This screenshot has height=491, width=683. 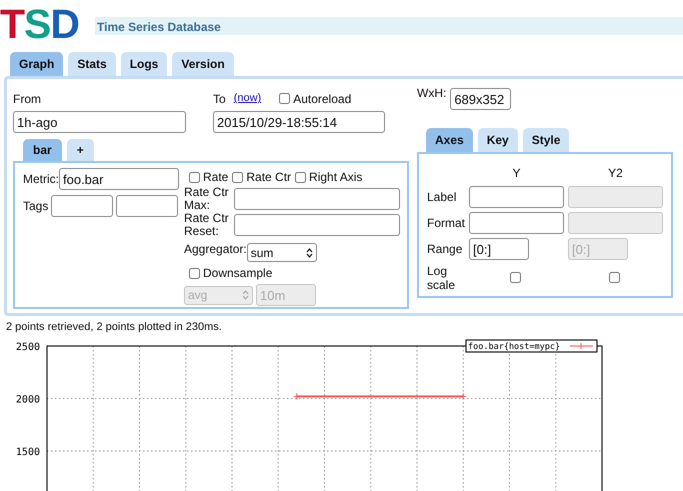 What do you see at coordinates (203, 64) in the screenshot?
I see `tab: Version` at bounding box center [203, 64].